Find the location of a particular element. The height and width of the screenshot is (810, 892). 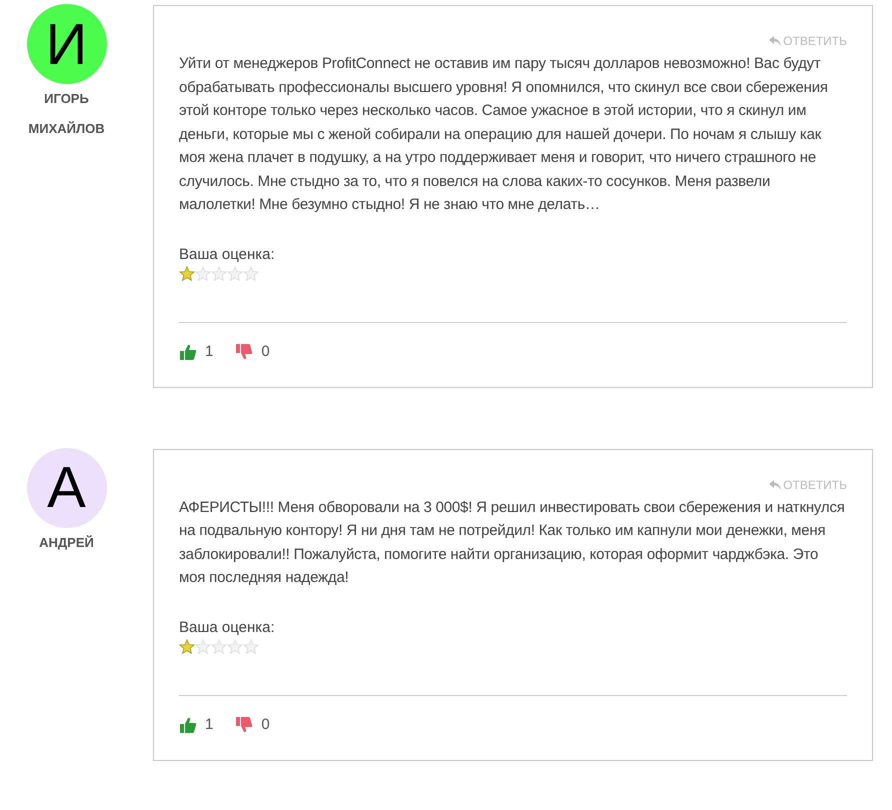

author-name: АНДРЕЙ is located at coordinates (66, 543).